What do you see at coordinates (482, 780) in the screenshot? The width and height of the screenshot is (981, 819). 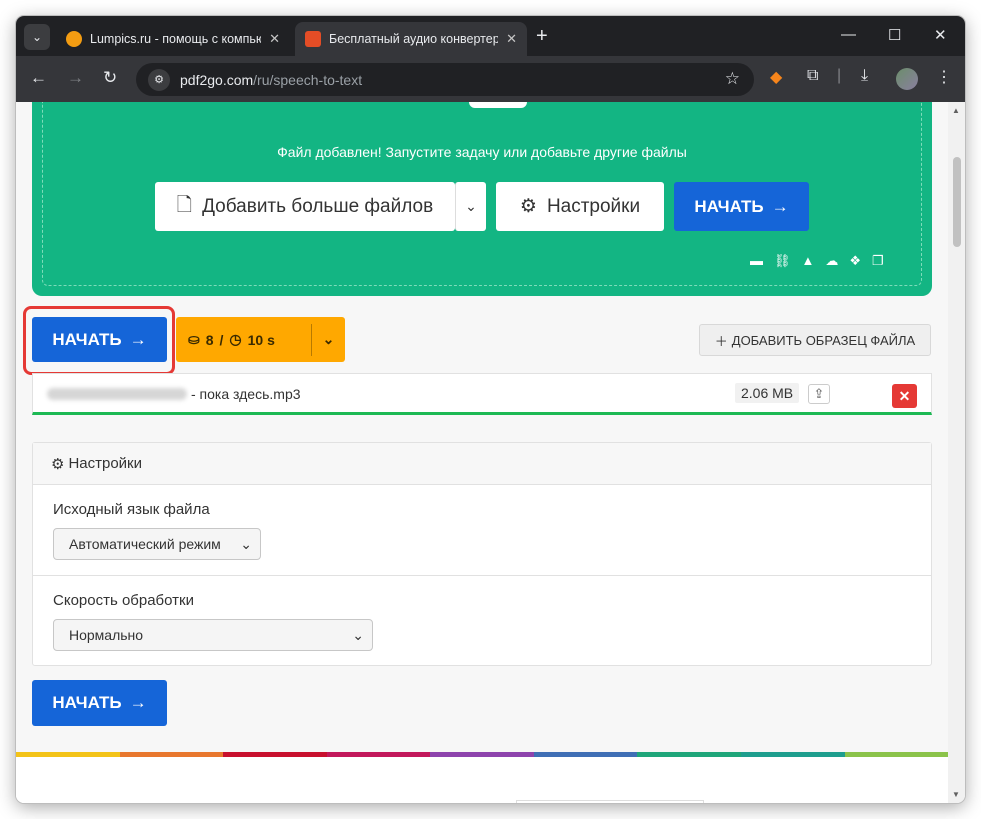 I see `footer-area` at bounding box center [482, 780].